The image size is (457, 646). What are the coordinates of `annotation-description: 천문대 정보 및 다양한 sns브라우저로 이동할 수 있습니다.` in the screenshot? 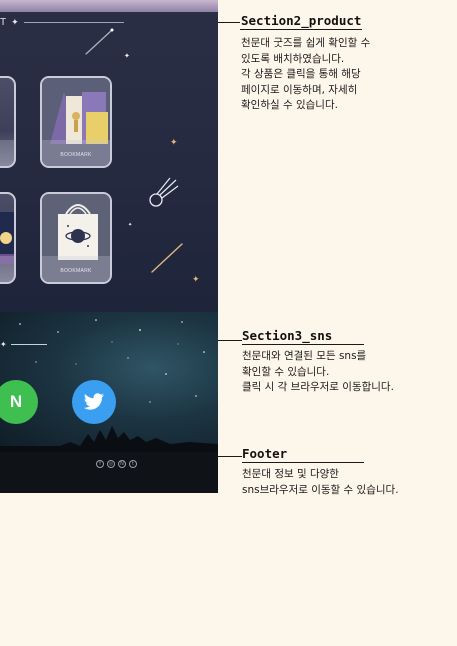 It's located at (320, 482).